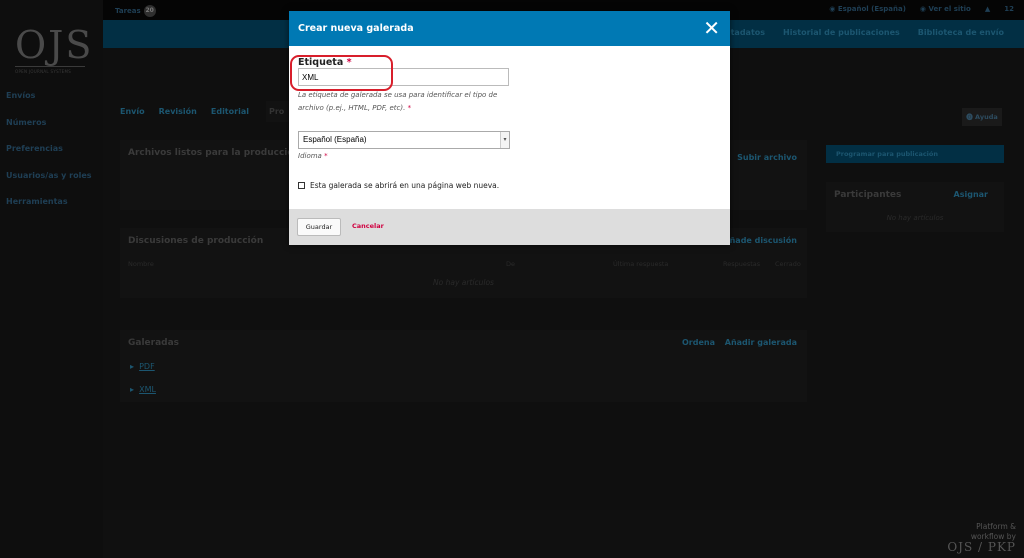 This screenshot has height=558, width=1024. I want to click on order-link: Ordena, so click(698, 342).